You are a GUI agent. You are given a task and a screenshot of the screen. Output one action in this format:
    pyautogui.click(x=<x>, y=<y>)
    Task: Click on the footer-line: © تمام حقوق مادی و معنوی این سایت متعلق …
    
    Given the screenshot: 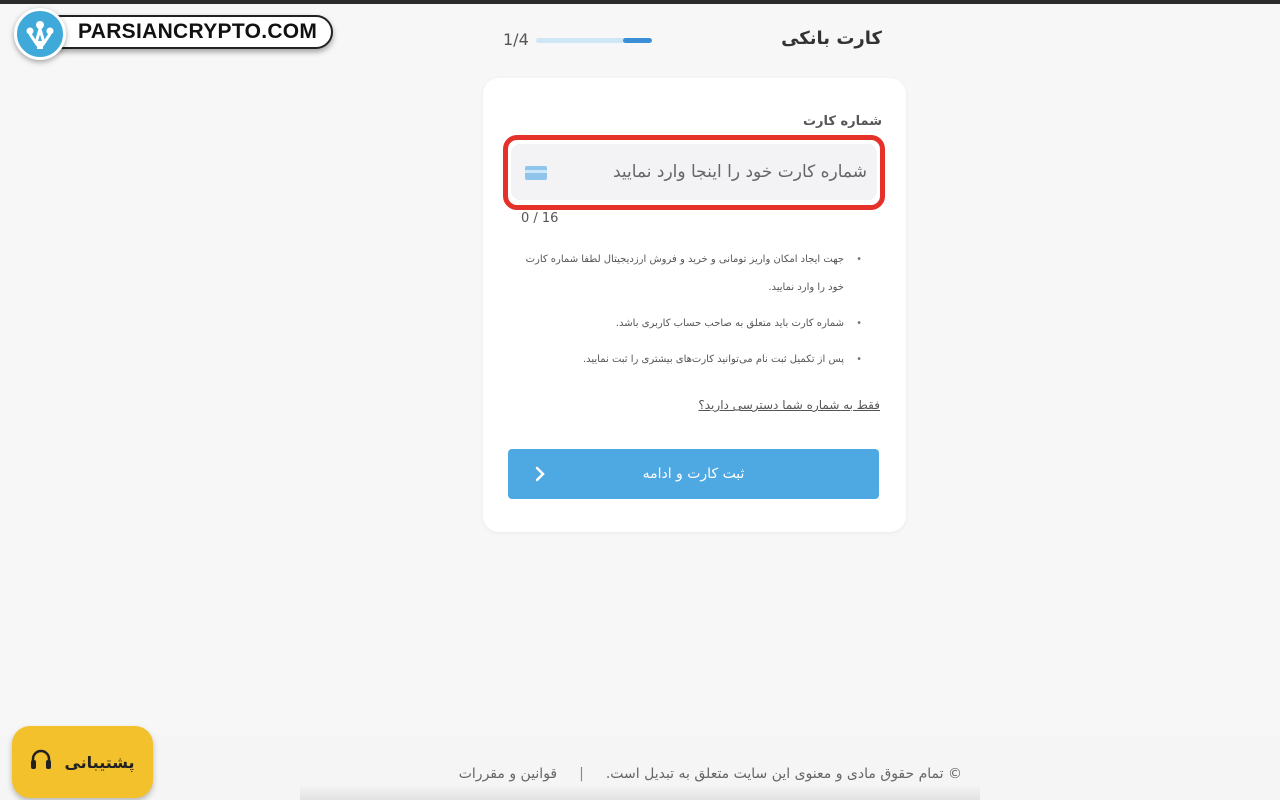 What is the action you would take?
    pyautogui.click(x=710, y=774)
    